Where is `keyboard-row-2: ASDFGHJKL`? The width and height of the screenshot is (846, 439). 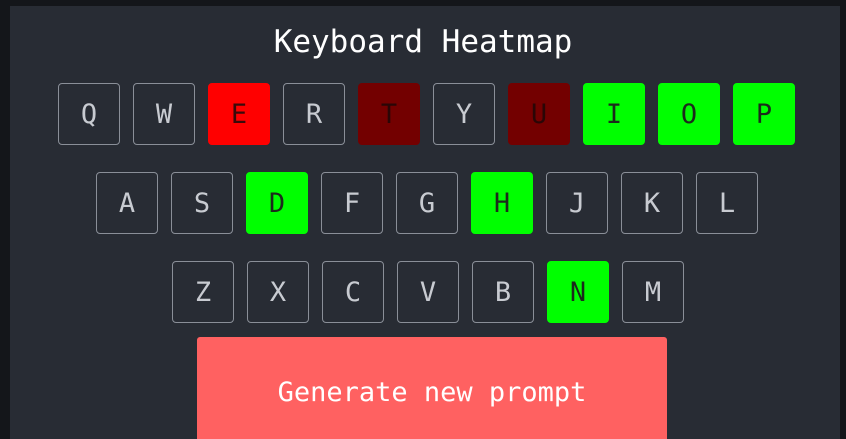
keyboard-row-2: ASDFGHJKL is located at coordinates (427, 203).